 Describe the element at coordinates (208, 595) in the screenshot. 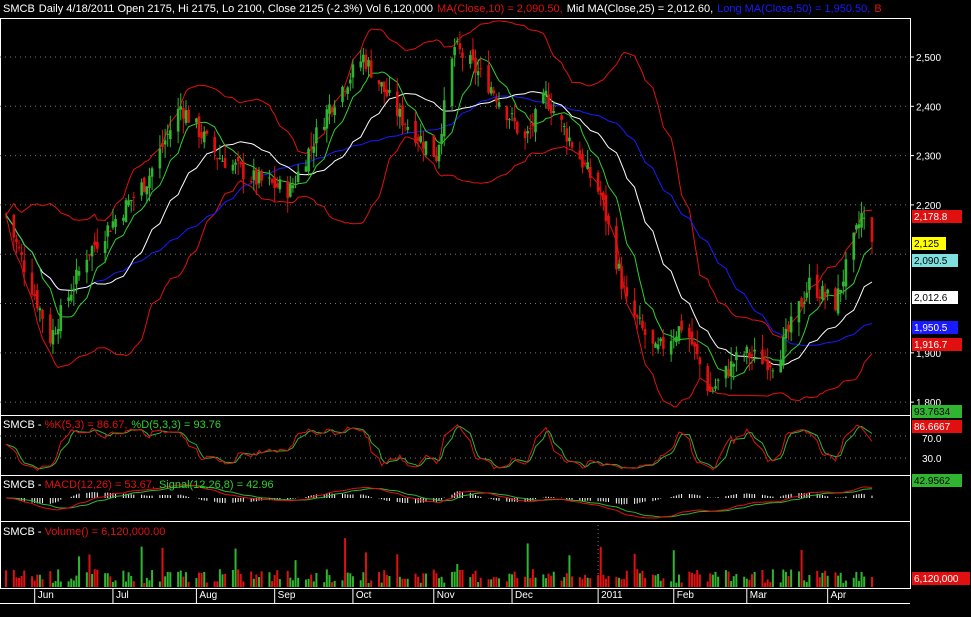

I see `x-tick-label: Aug` at that location.